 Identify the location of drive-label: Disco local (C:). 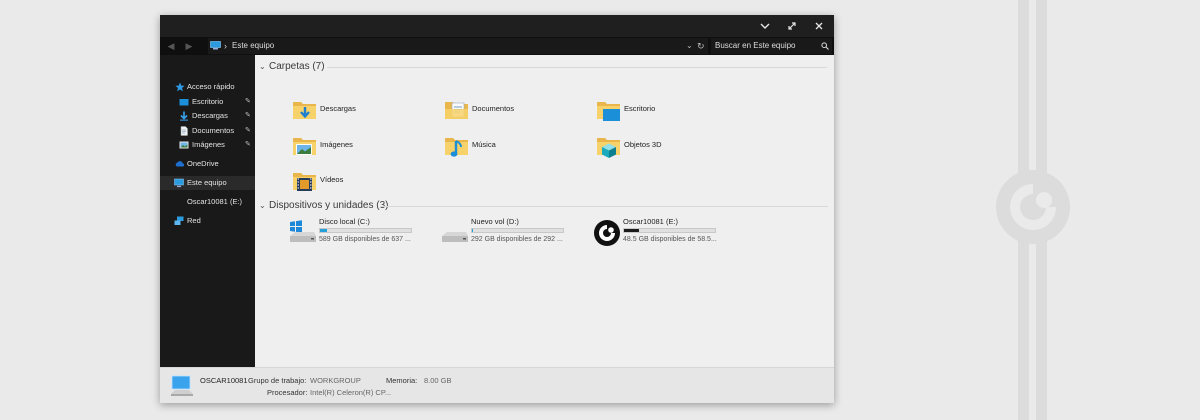
(344, 221).